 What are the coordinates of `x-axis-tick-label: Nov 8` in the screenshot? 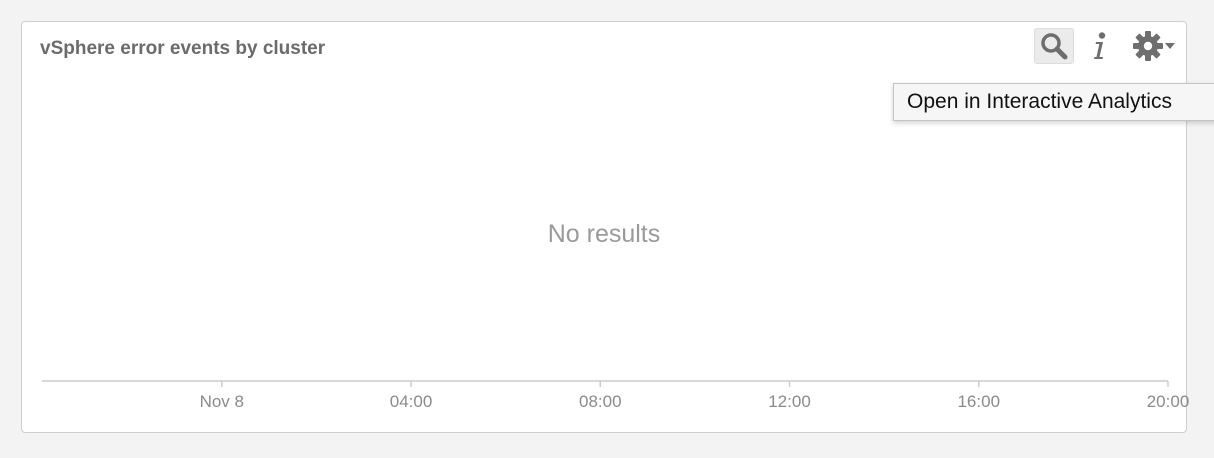 It's located at (221, 401).